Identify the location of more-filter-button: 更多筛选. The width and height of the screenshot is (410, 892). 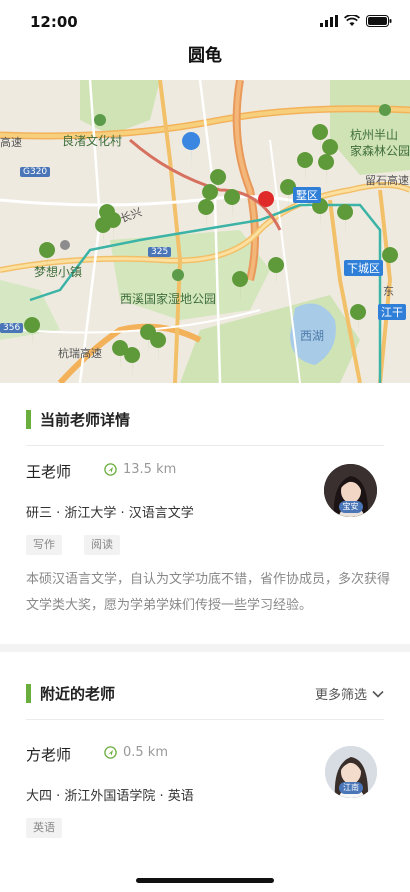
(349, 693).